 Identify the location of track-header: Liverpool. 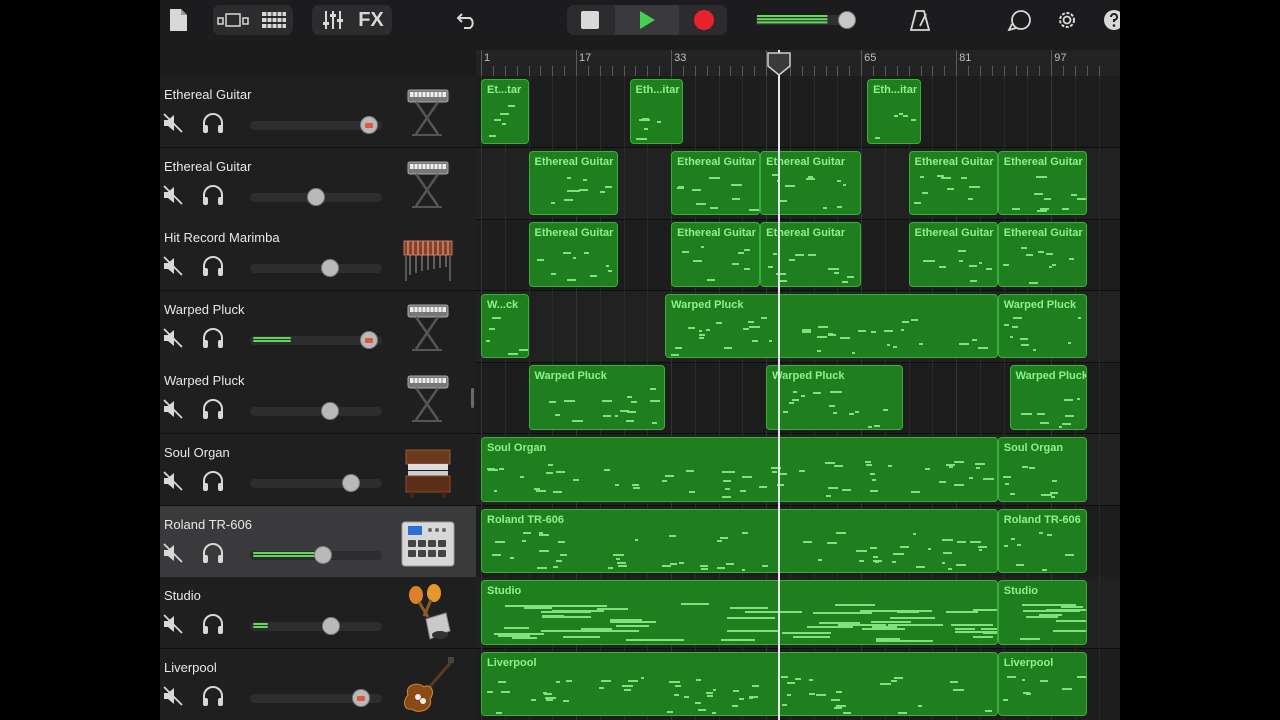
(318, 684).